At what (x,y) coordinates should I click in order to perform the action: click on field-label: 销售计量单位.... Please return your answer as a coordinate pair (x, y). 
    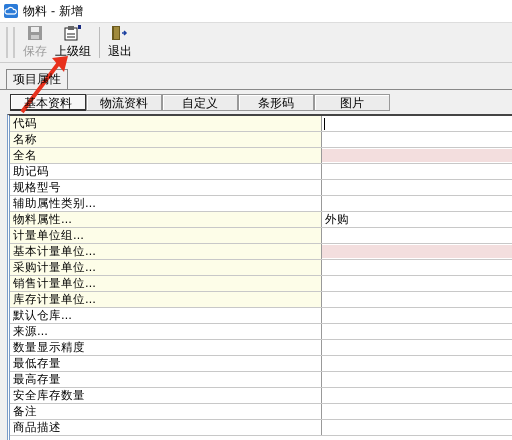
    Looking at the image, I should click on (166, 283).